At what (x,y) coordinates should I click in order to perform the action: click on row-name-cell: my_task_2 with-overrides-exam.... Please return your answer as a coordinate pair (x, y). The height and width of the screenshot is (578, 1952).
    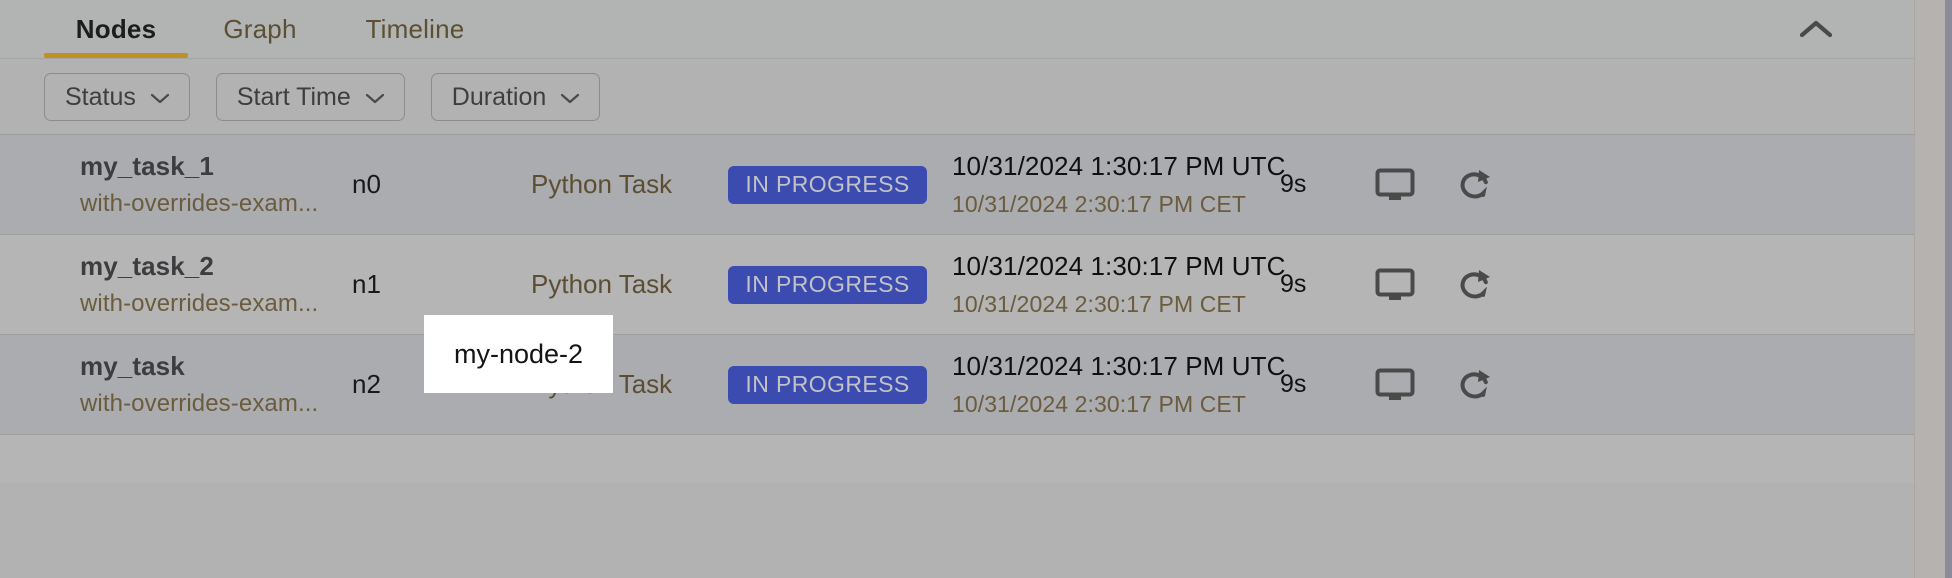
    Looking at the image, I should click on (199, 284).